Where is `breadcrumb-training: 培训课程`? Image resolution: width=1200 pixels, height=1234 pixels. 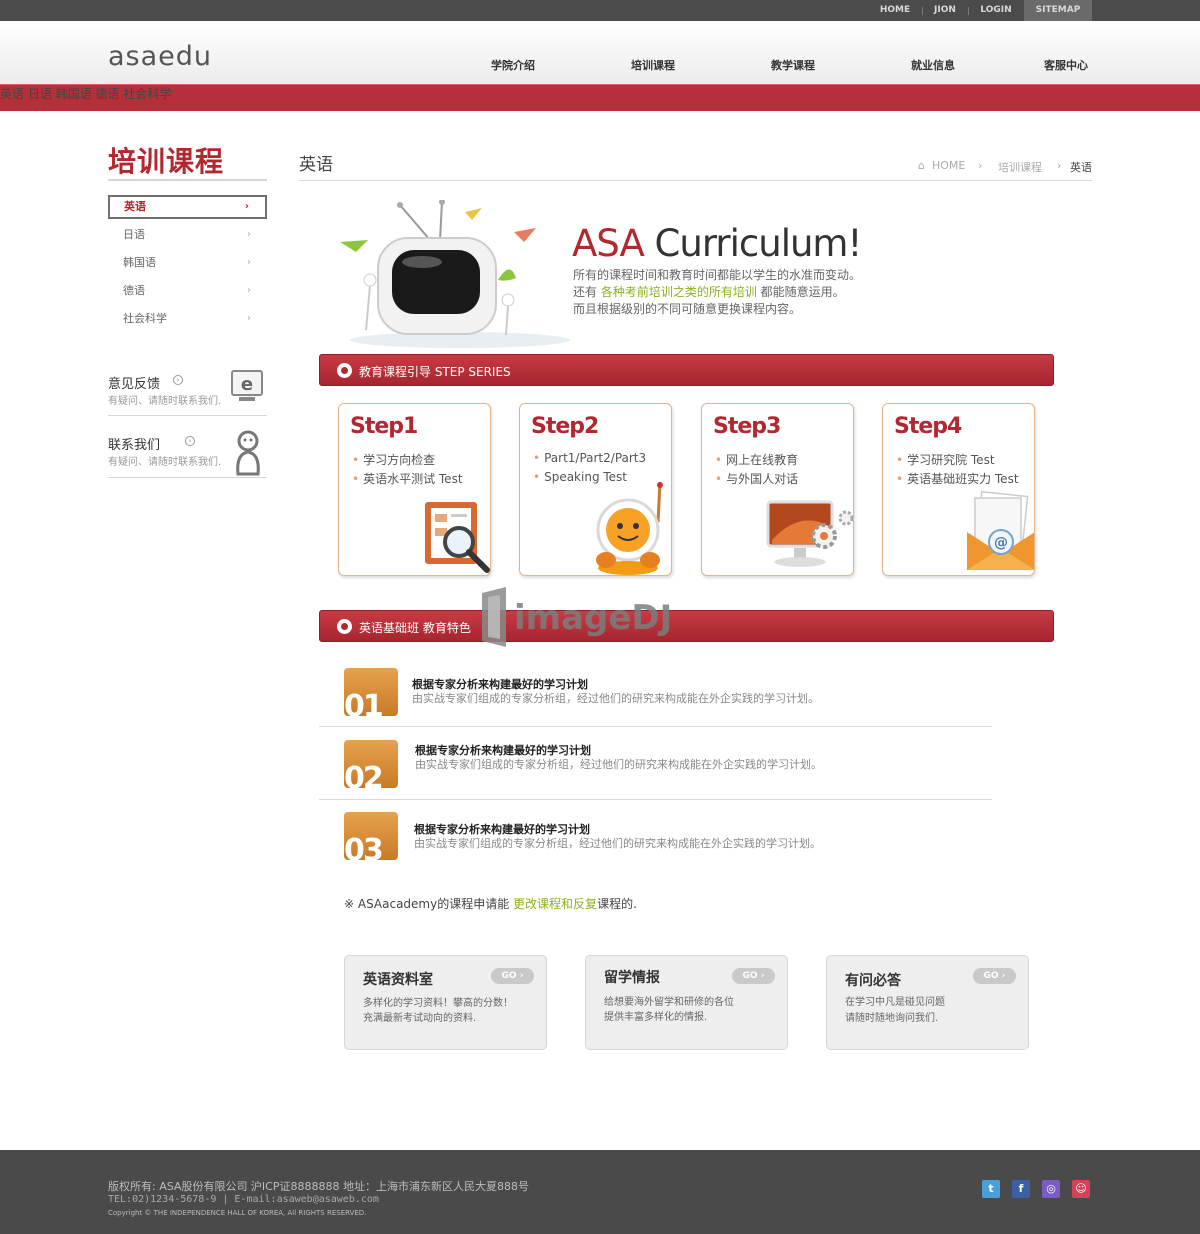 breadcrumb-training: 培训课程 is located at coordinates (1020, 167).